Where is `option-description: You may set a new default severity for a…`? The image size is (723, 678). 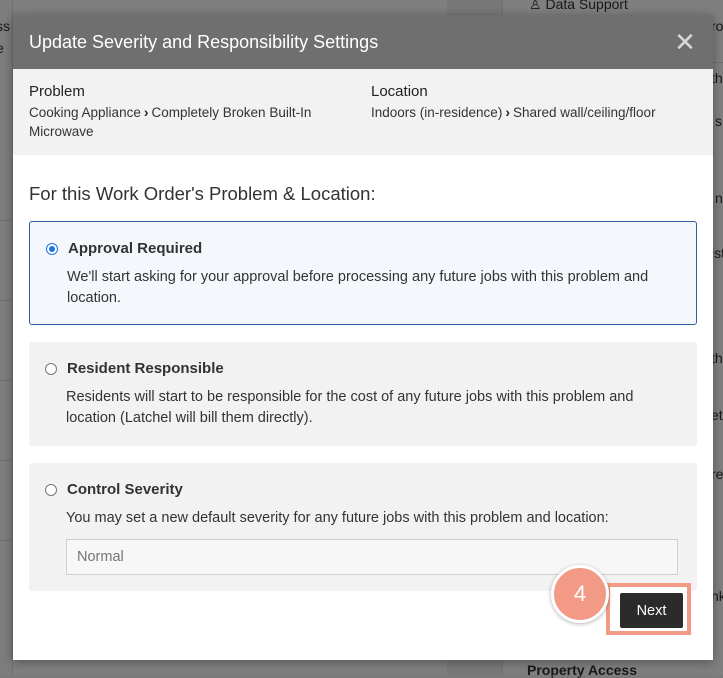 option-description: You may set a new default severity for a… is located at coordinates (337, 518).